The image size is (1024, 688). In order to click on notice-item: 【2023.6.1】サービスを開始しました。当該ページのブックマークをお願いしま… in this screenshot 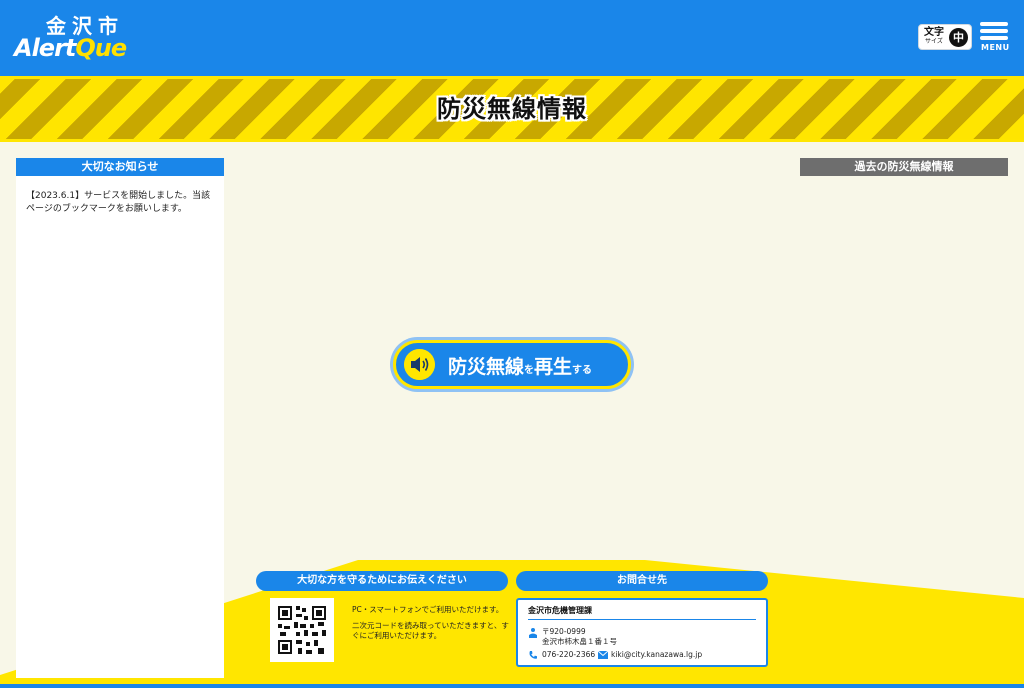, I will do `click(118, 202)`.